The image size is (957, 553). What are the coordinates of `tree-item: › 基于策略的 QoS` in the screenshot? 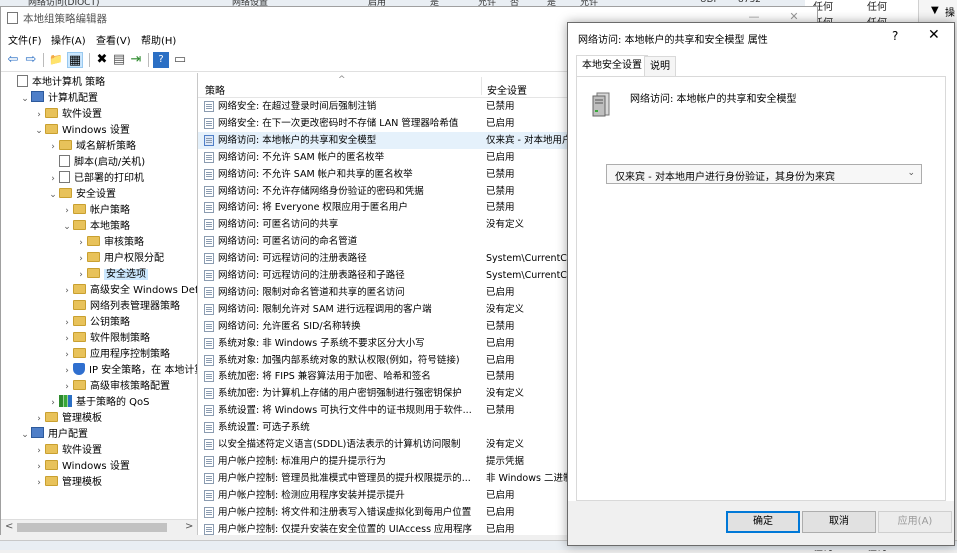 It's located at (98, 403).